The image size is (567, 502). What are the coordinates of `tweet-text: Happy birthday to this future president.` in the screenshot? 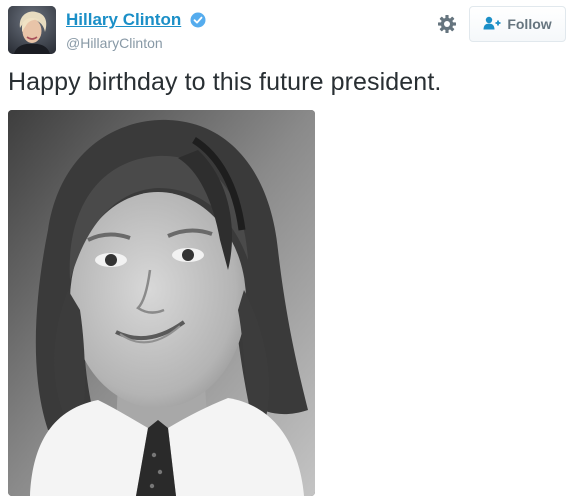 It's located at (225, 82).